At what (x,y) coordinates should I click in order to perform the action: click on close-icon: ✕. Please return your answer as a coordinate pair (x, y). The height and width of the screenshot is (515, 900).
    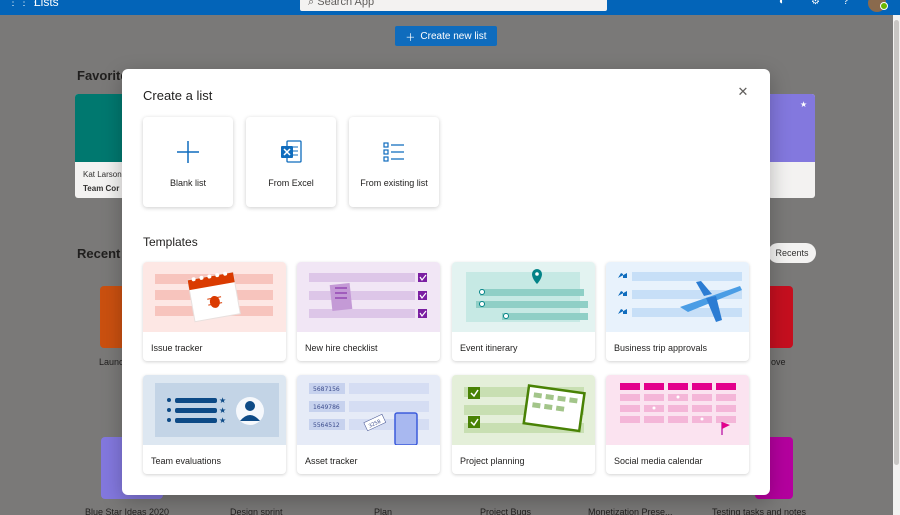
    Looking at the image, I should click on (743, 92).